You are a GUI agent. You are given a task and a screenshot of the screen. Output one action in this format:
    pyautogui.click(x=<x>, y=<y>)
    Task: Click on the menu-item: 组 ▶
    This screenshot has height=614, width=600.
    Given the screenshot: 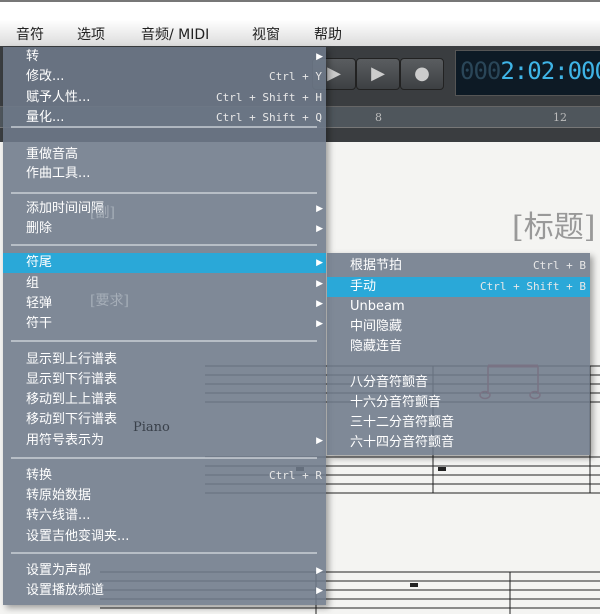 What is the action you would take?
    pyautogui.click(x=164, y=284)
    